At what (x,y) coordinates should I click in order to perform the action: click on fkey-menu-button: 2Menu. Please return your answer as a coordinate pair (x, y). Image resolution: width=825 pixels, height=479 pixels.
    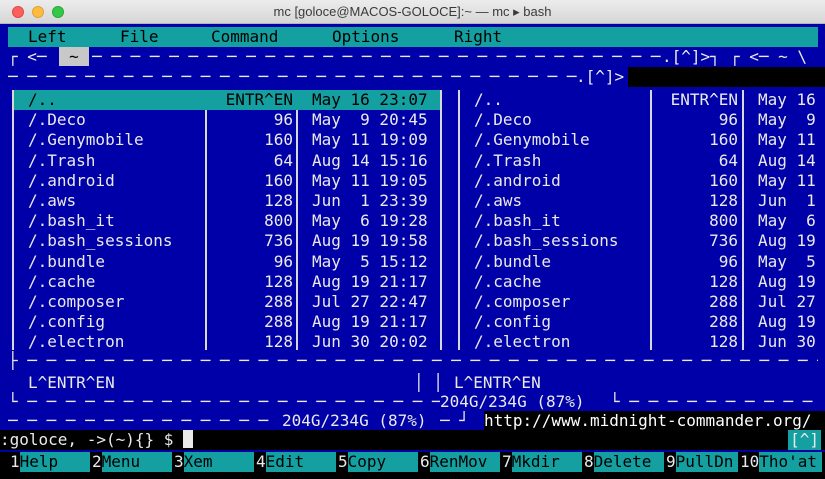
    Looking at the image, I should click on (132, 462).